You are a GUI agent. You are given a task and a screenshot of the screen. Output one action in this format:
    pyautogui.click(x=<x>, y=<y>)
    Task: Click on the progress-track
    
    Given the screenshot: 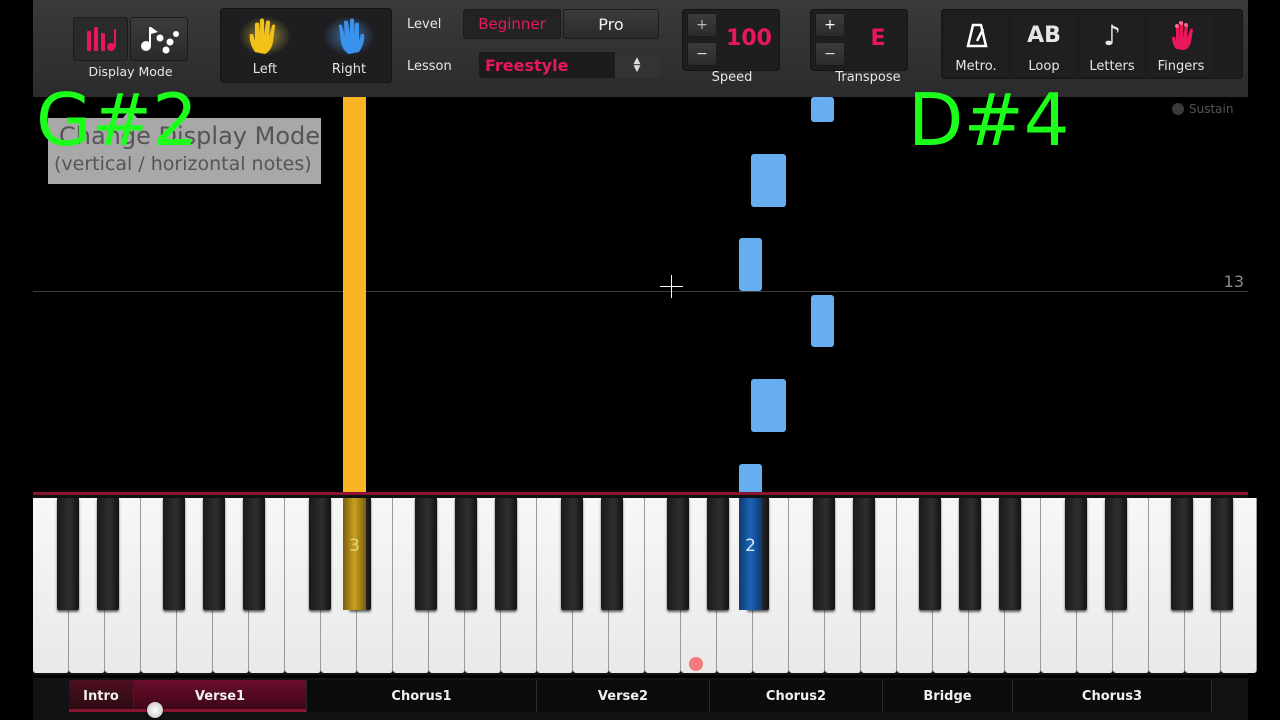 What is the action you would take?
    pyautogui.click(x=187, y=710)
    